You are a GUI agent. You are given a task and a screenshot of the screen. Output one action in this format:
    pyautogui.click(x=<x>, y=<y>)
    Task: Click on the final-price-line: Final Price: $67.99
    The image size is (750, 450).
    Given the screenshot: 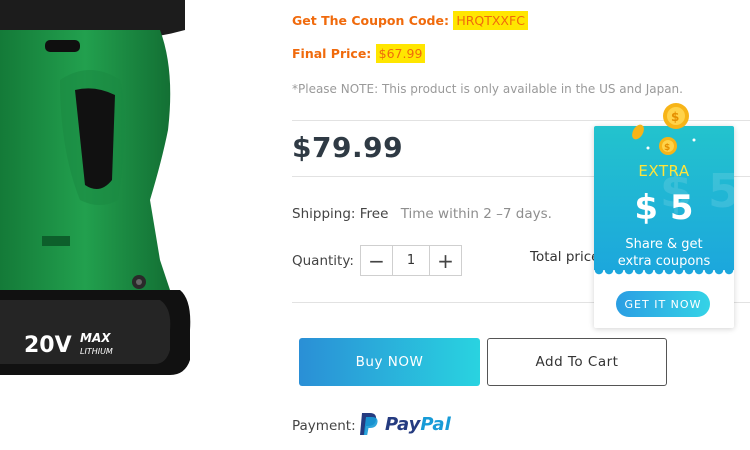 What is the action you would take?
    pyautogui.click(x=359, y=53)
    